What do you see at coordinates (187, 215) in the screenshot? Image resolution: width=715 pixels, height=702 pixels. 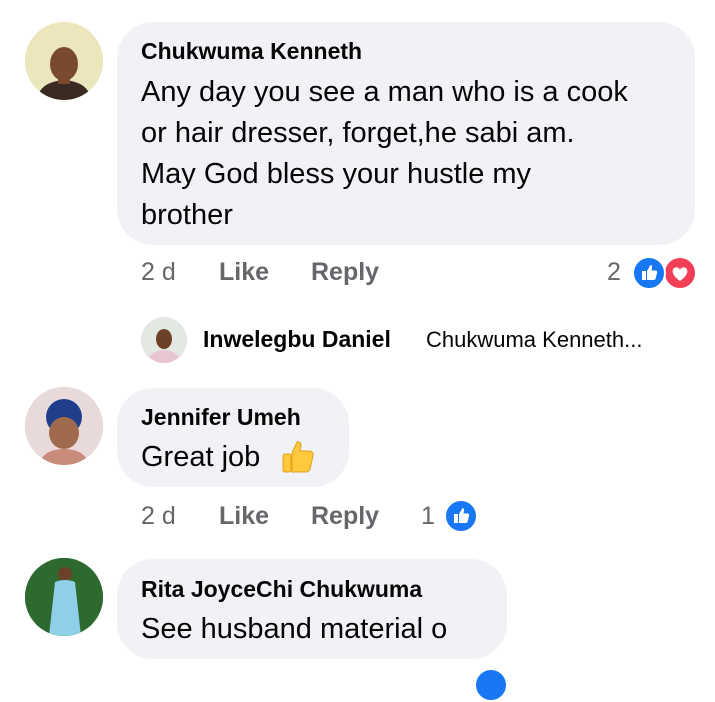 I see `comment-text-line: brother` at bounding box center [187, 215].